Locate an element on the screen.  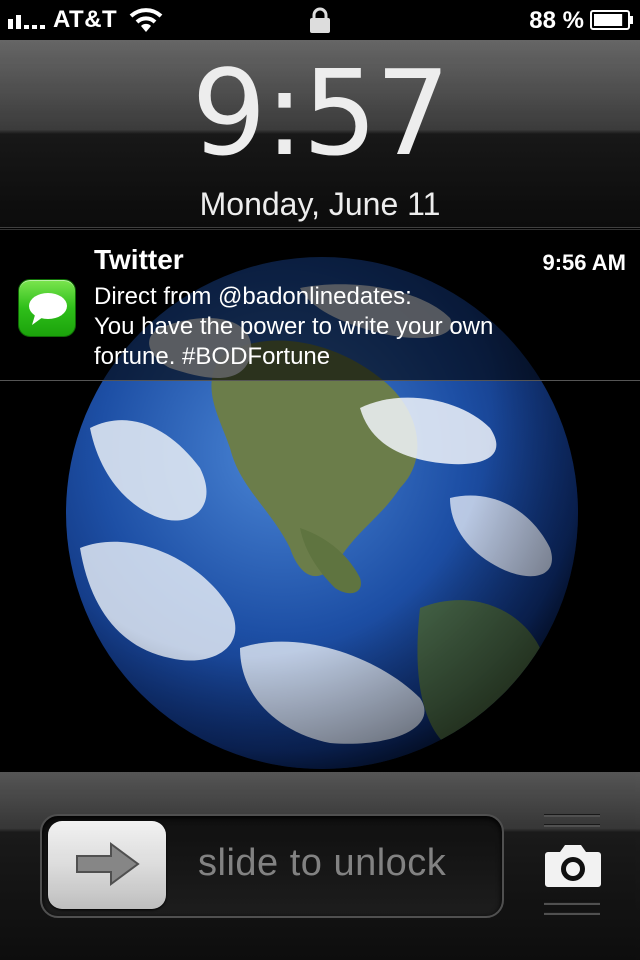
signal-icon is located at coordinates (26, 20).